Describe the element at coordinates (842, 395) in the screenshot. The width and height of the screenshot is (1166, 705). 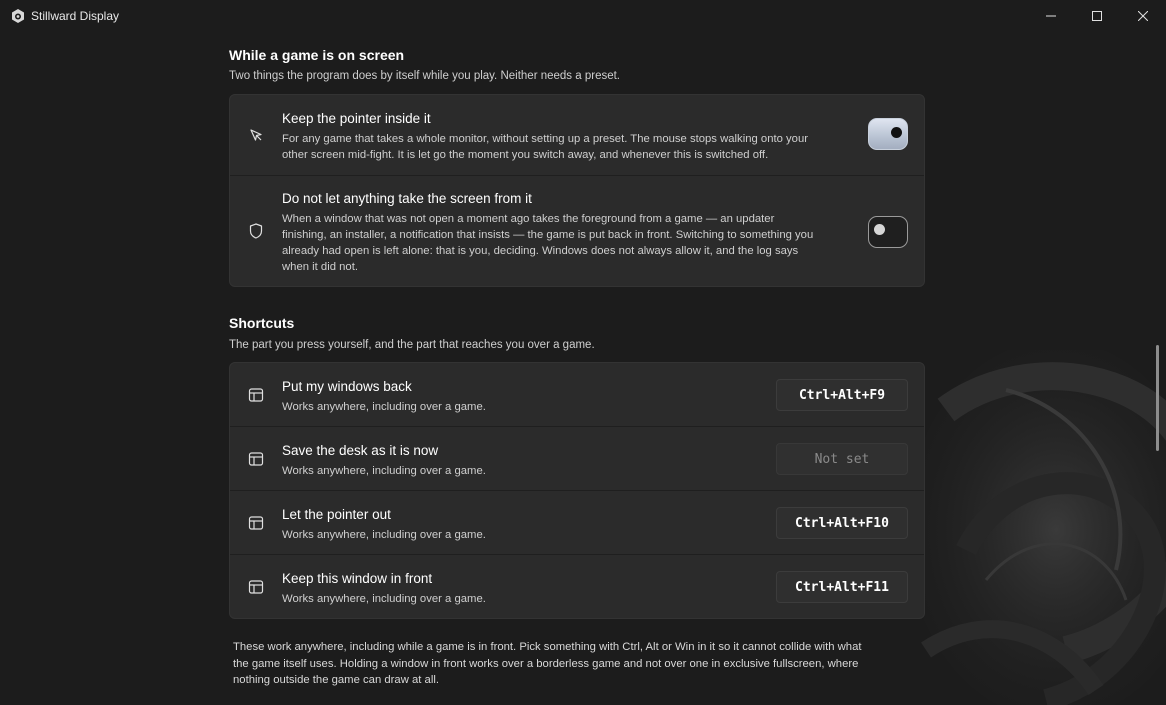
I see `shortcut-key-button: Ctrl+Alt+F9` at that location.